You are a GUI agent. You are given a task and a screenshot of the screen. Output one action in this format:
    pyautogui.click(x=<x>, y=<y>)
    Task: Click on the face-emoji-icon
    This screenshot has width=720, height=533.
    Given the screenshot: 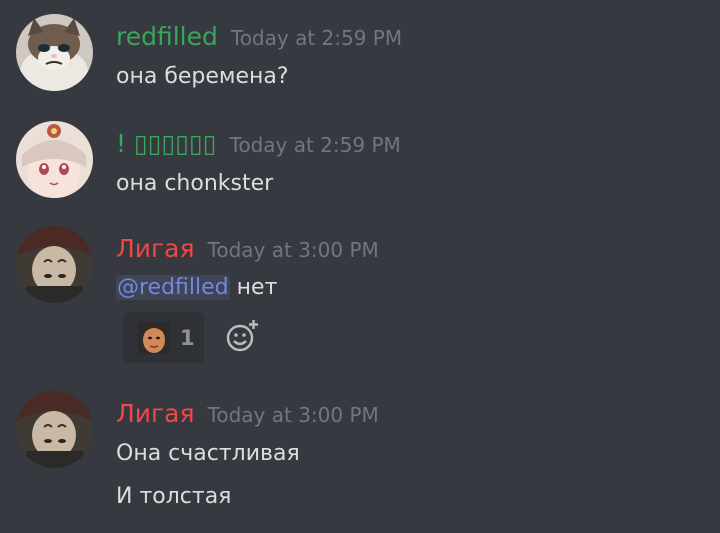 What is the action you would take?
    pyautogui.click(x=154, y=337)
    